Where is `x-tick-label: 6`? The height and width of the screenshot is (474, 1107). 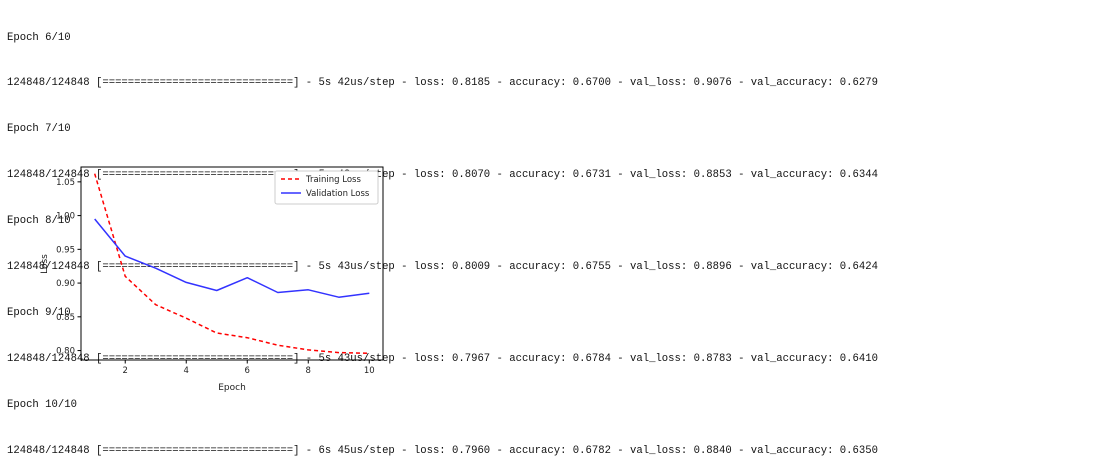 x-tick-label: 6 is located at coordinates (247, 371).